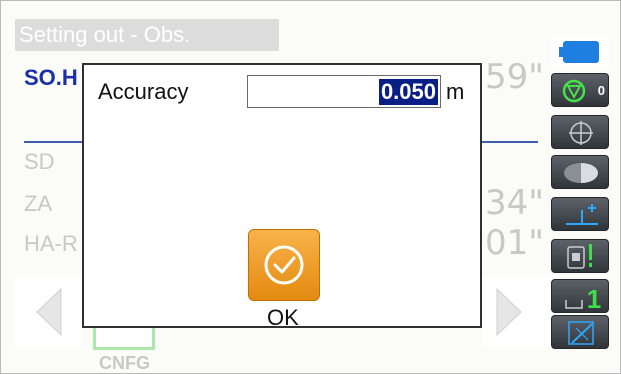 The width and height of the screenshot is (621, 374). What do you see at coordinates (580, 132) in the screenshot?
I see `crosshair-icon` at bounding box center [580, 132].